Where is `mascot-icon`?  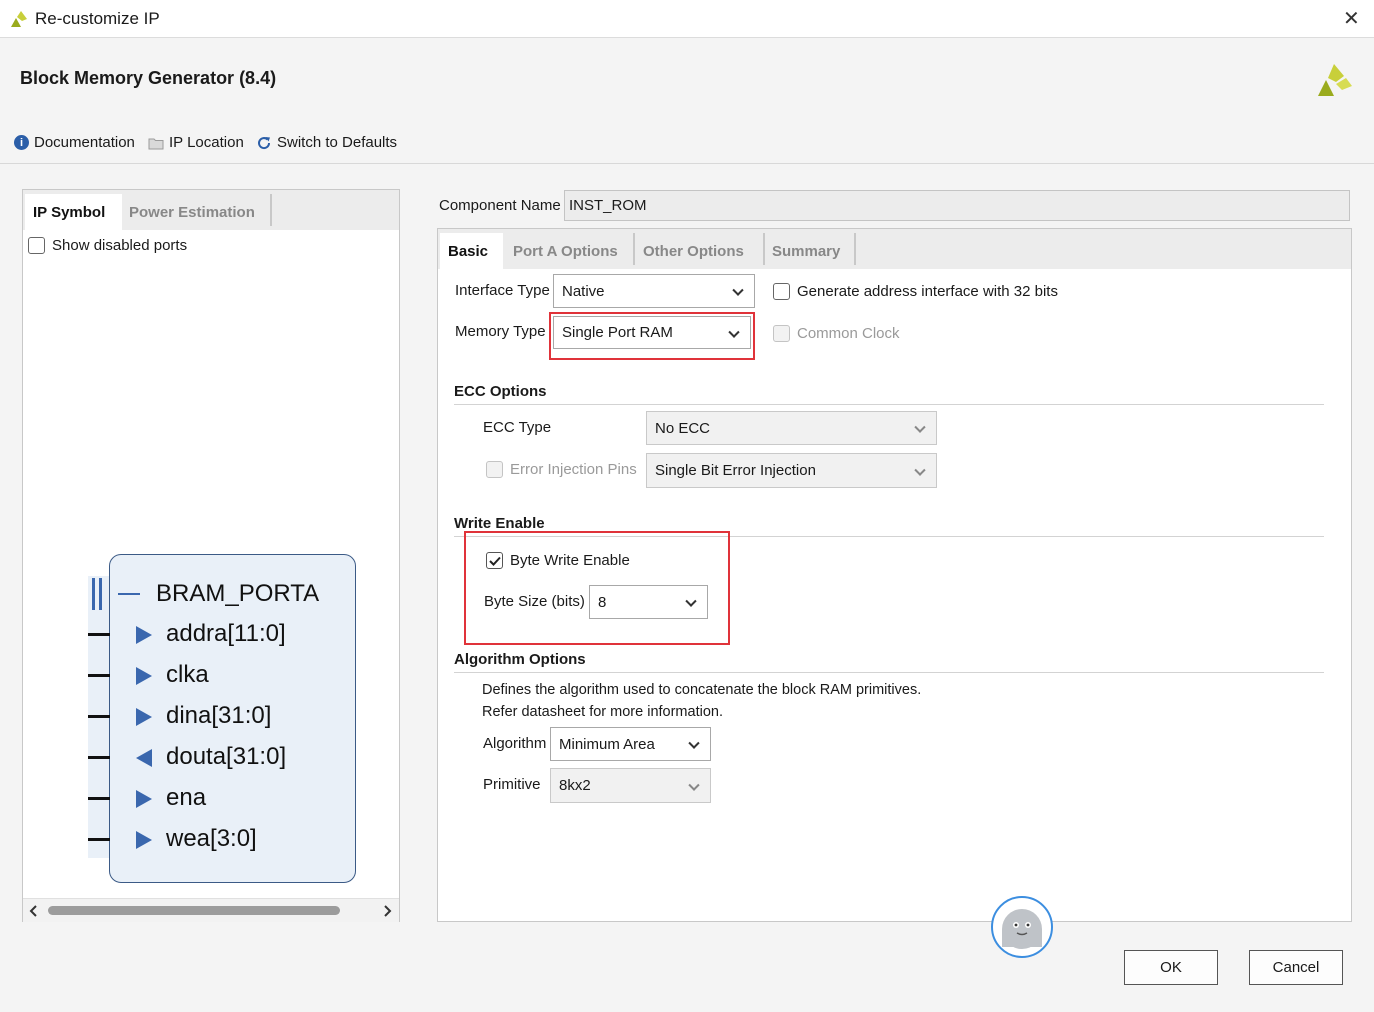 mascot-icon is located at coordinates (1022, 927).